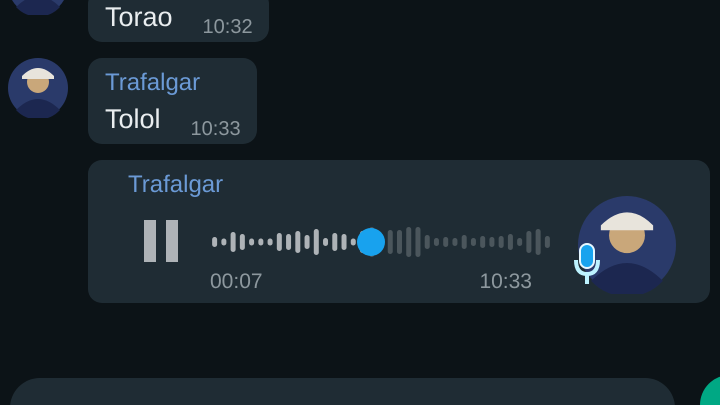 This screenshot has width=720, height=405. I want to click on microphone-icon, so click(587, 264).